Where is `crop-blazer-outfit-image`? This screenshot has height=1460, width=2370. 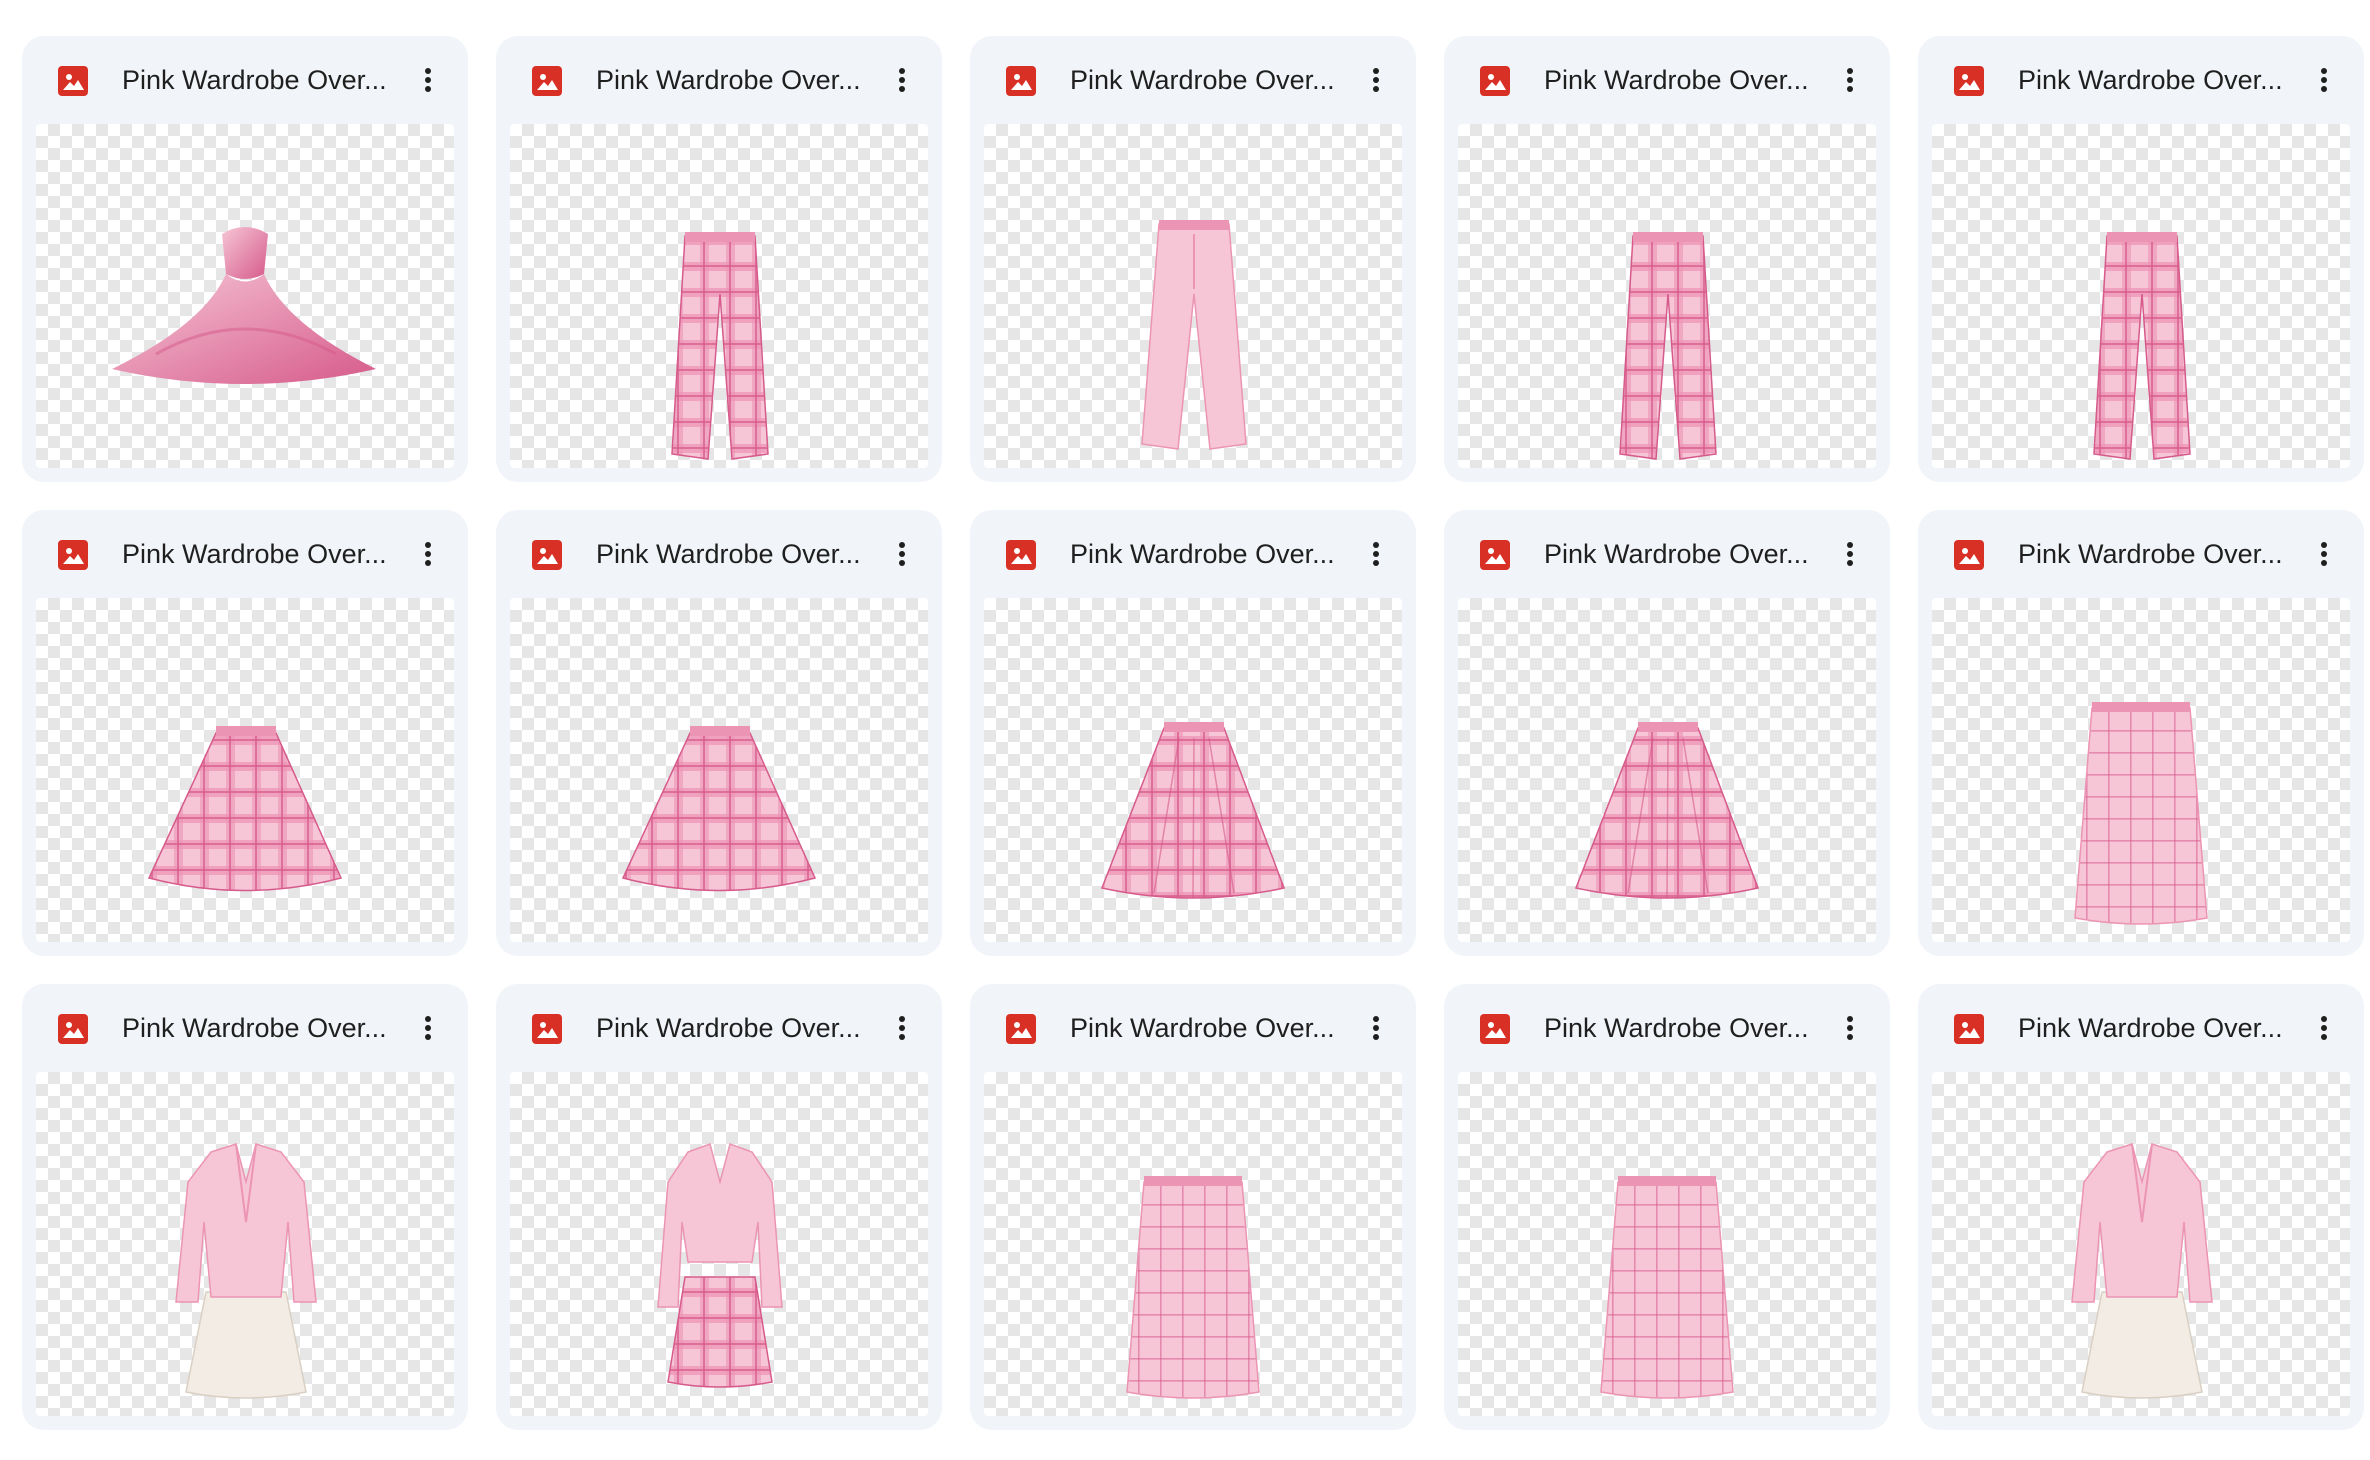 crop-blazer-outfit-image is located at coordinates (720, 1265).